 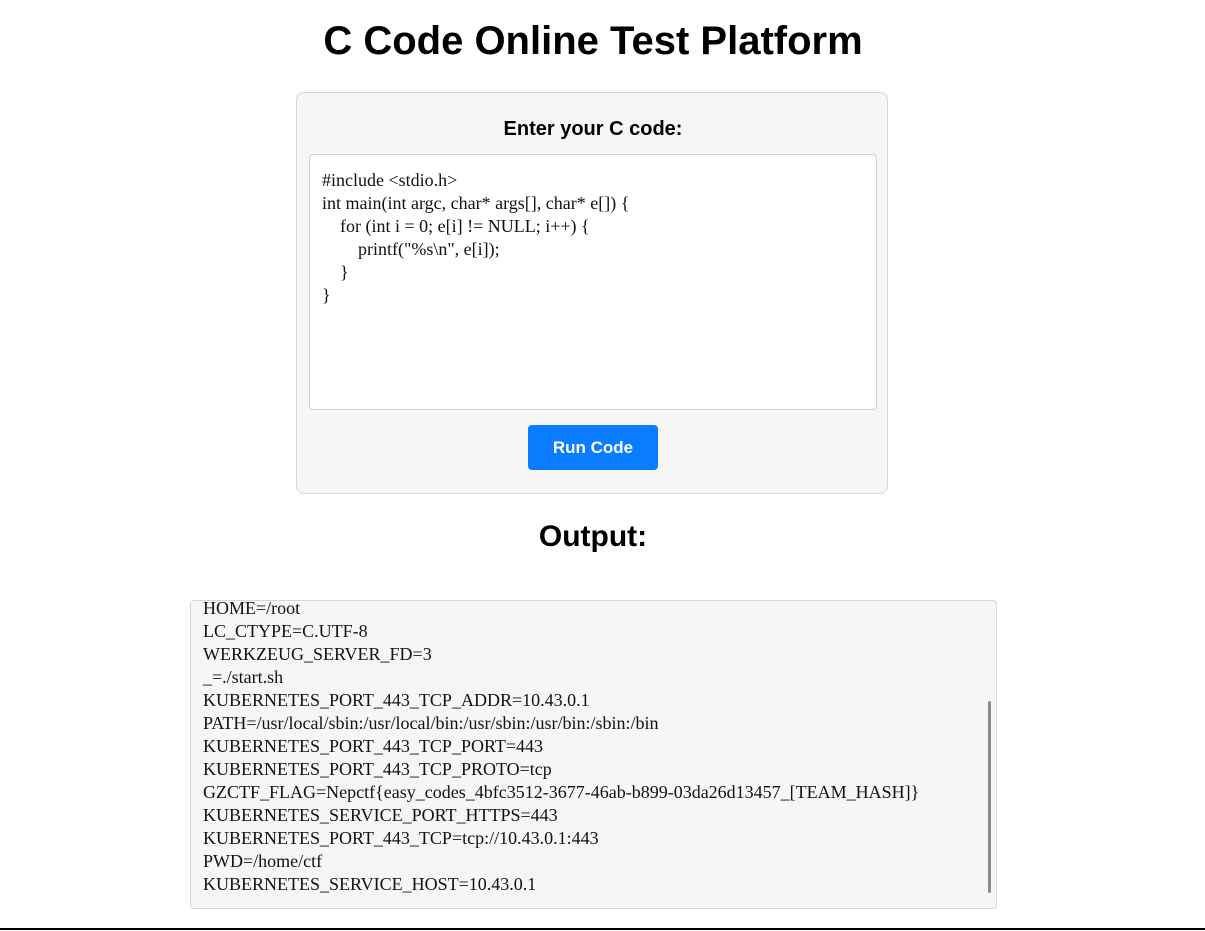 I want to click on output-line: KUBERNETES_PORT_443_TCP_ADDR=10.43.0.1, so click(x=396, y=700).